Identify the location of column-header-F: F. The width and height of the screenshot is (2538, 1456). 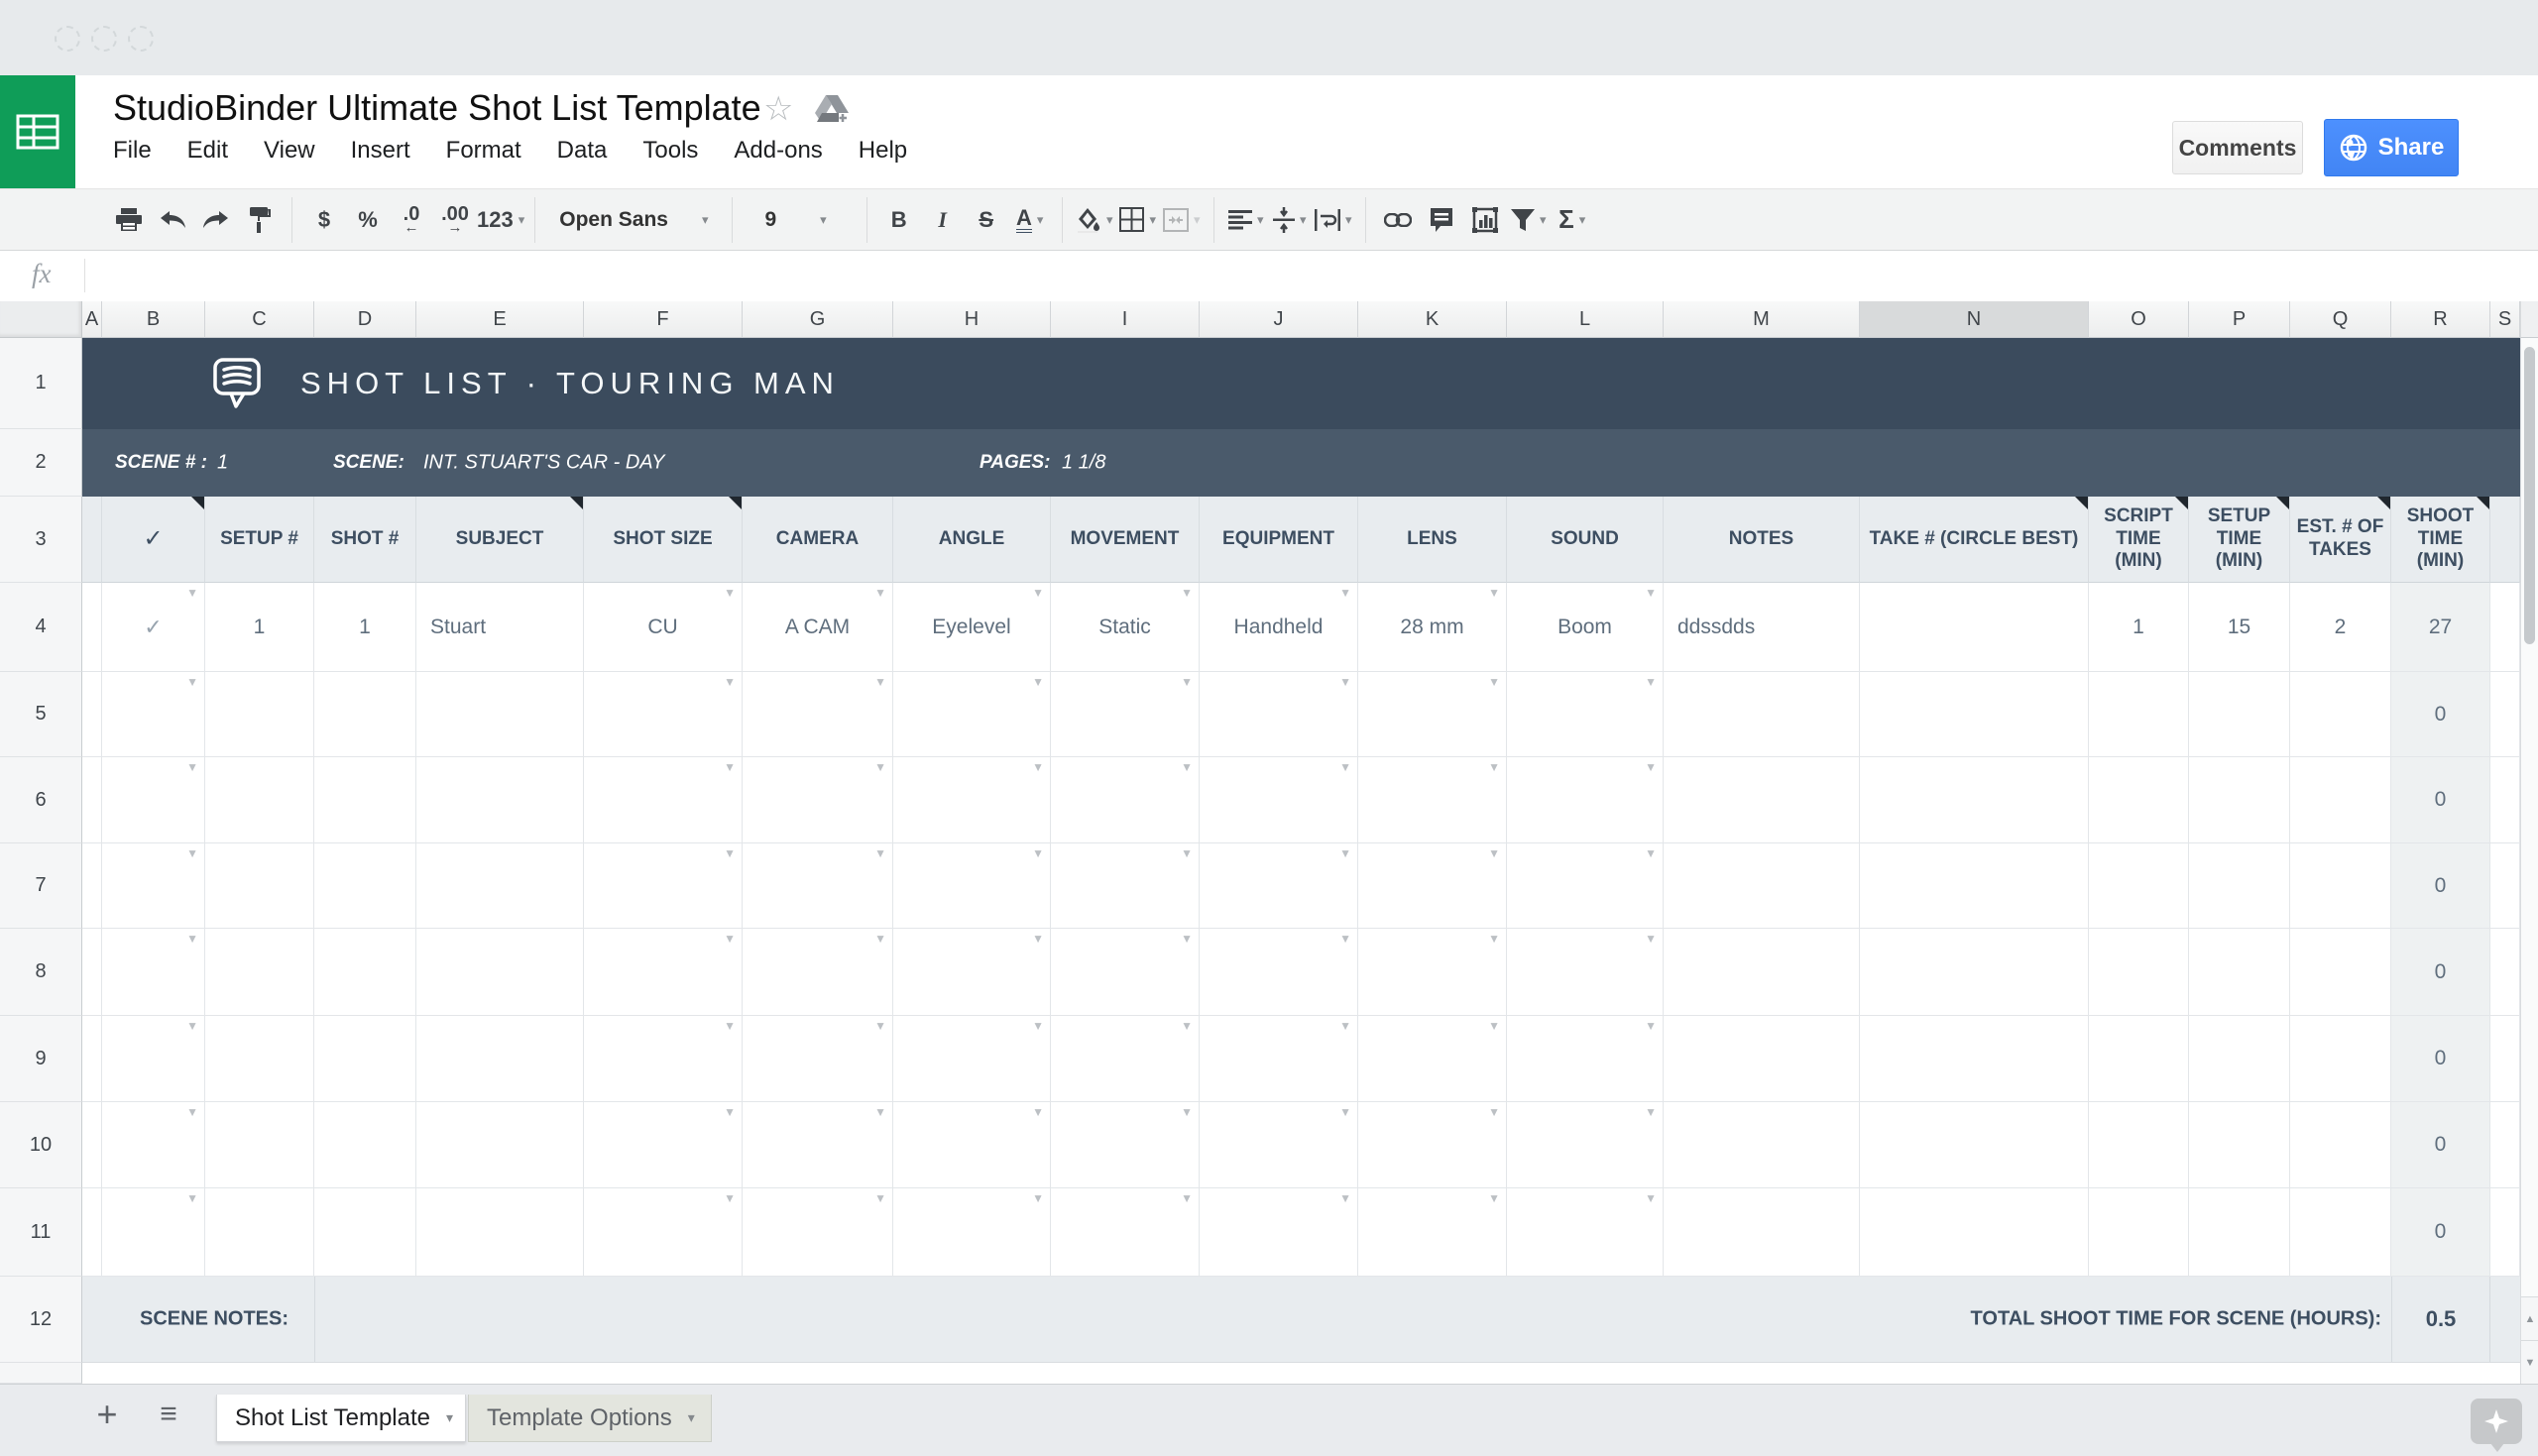
(663, 319).